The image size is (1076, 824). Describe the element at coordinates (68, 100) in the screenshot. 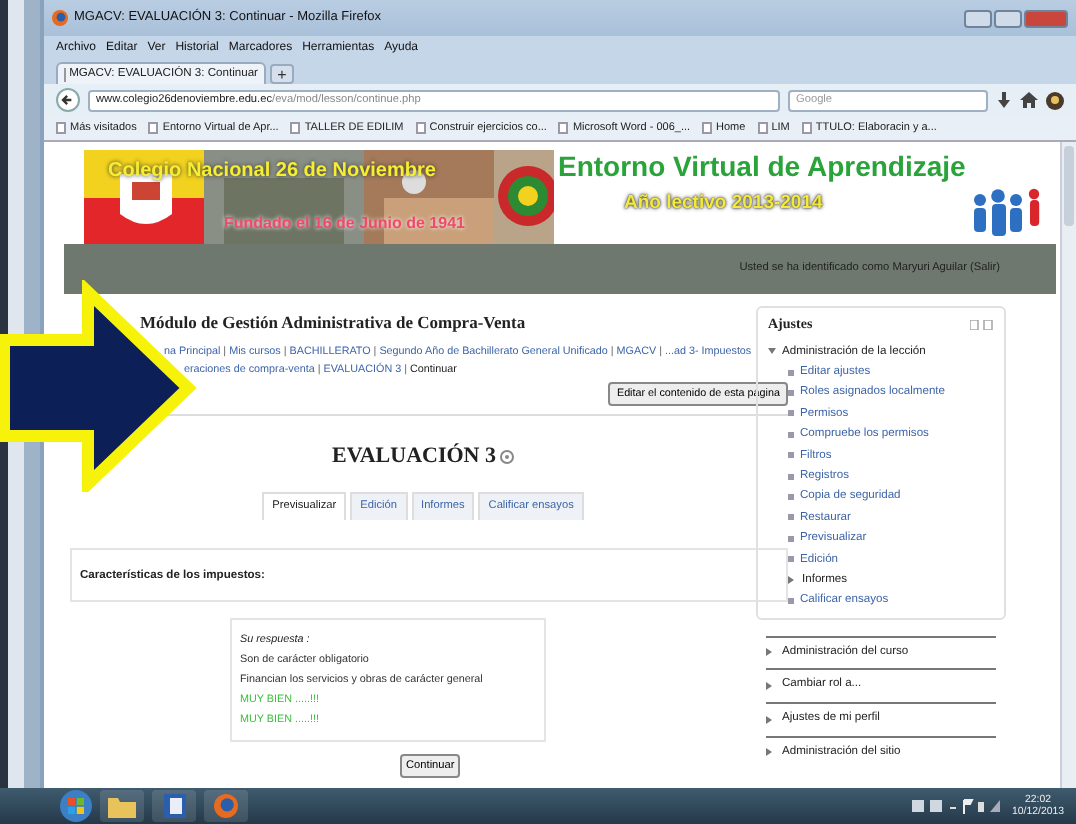

I see `back-icon` at that location.